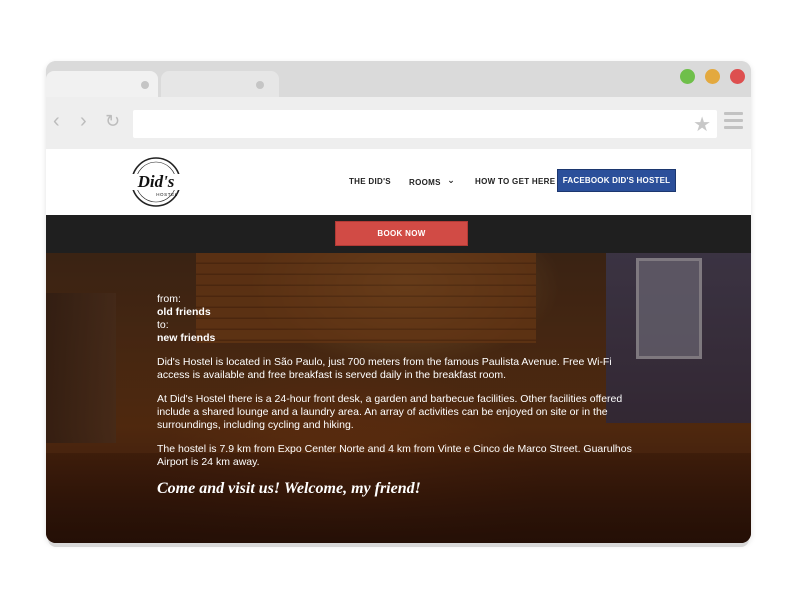  Describe the element at coordinates (169, 299) in the screenshot. I see `from-label: from:` at that location.